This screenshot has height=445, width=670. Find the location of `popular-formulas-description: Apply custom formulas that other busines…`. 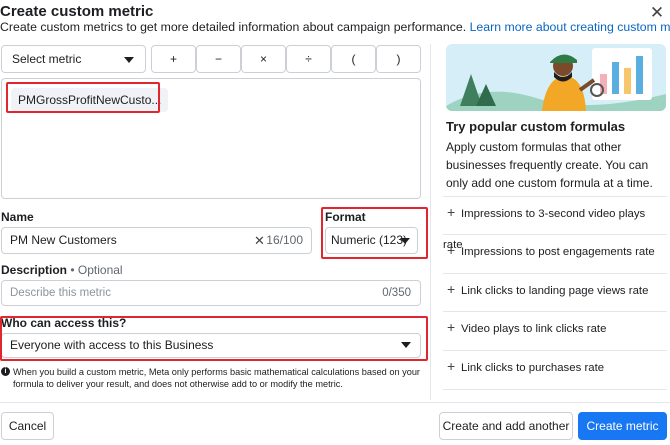

popular-formulas-description: Apply custom formulas that other busines… is located at coordinates (549, 165).